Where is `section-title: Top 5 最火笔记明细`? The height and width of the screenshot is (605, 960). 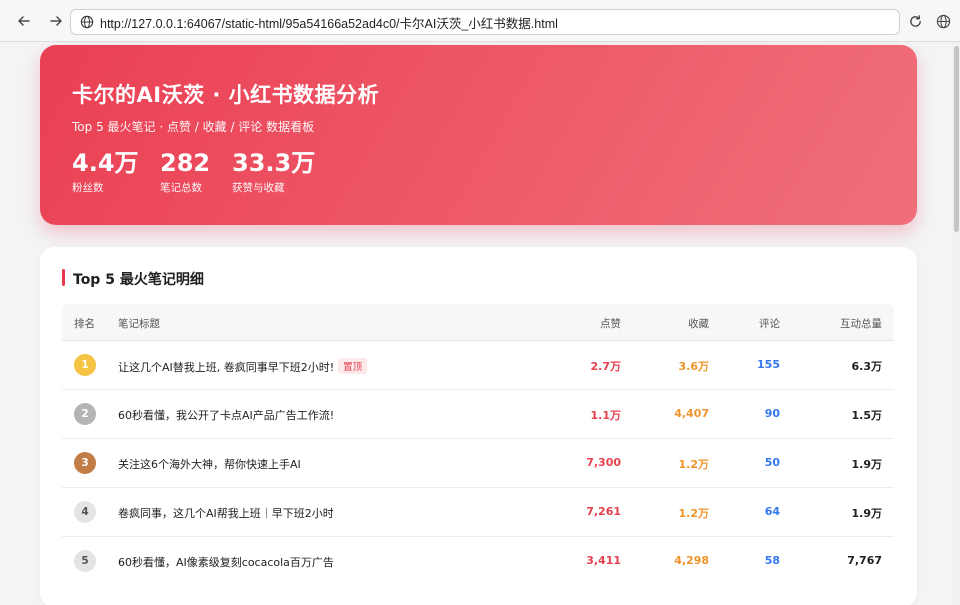 section-title: Top 5 最火笔记明细 is located at coordinates (138, 280).